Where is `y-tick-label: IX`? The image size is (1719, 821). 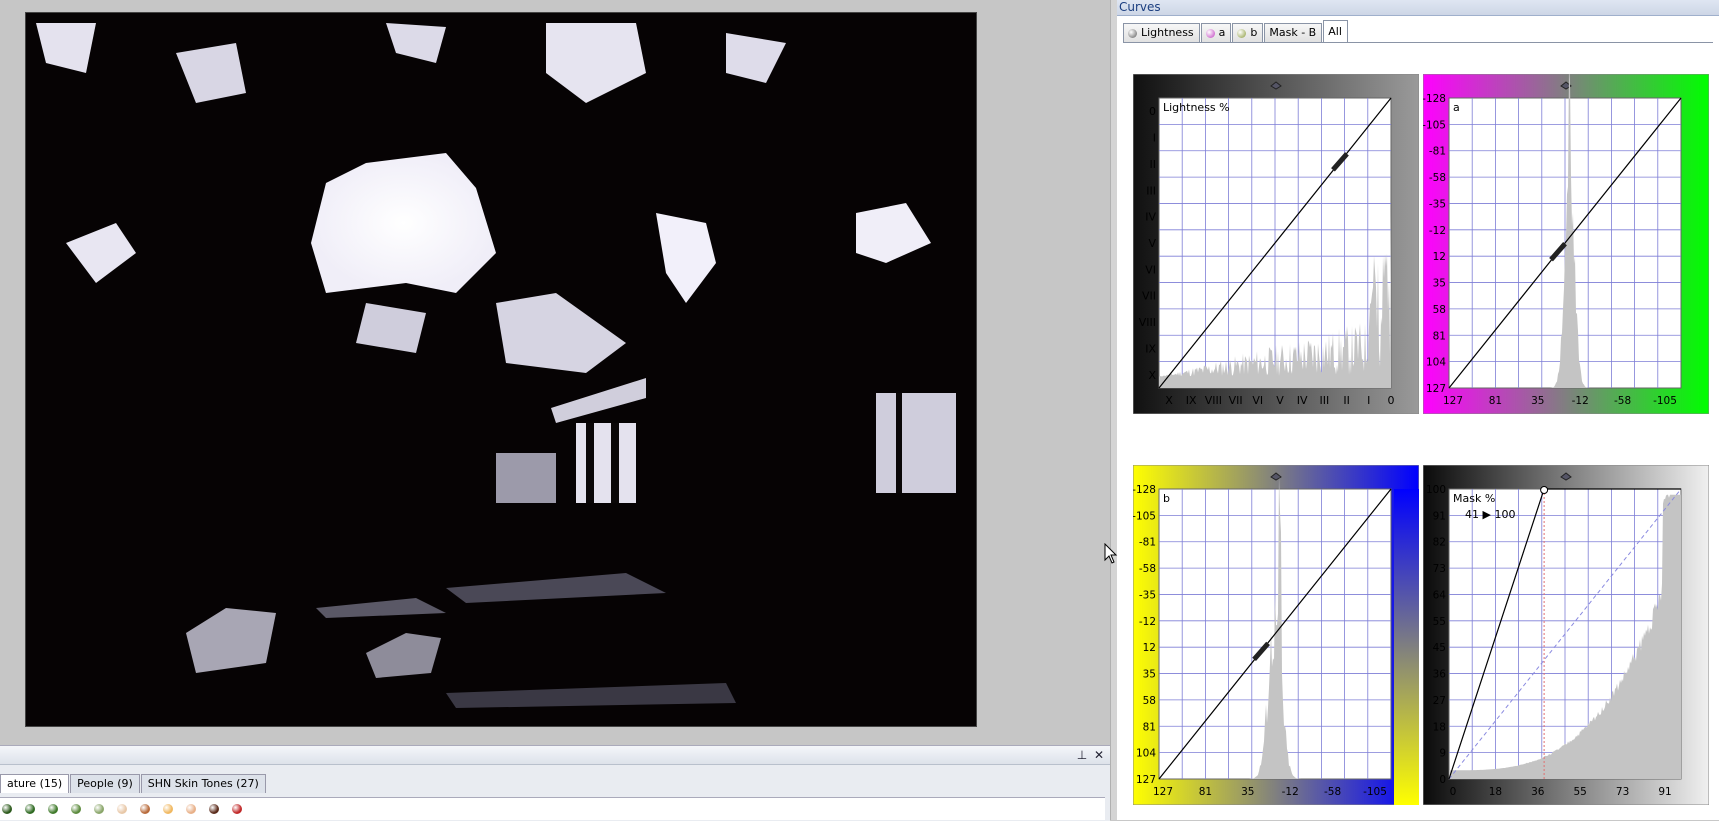
y-tick-label: IX is located at coordinates (1150, 348).